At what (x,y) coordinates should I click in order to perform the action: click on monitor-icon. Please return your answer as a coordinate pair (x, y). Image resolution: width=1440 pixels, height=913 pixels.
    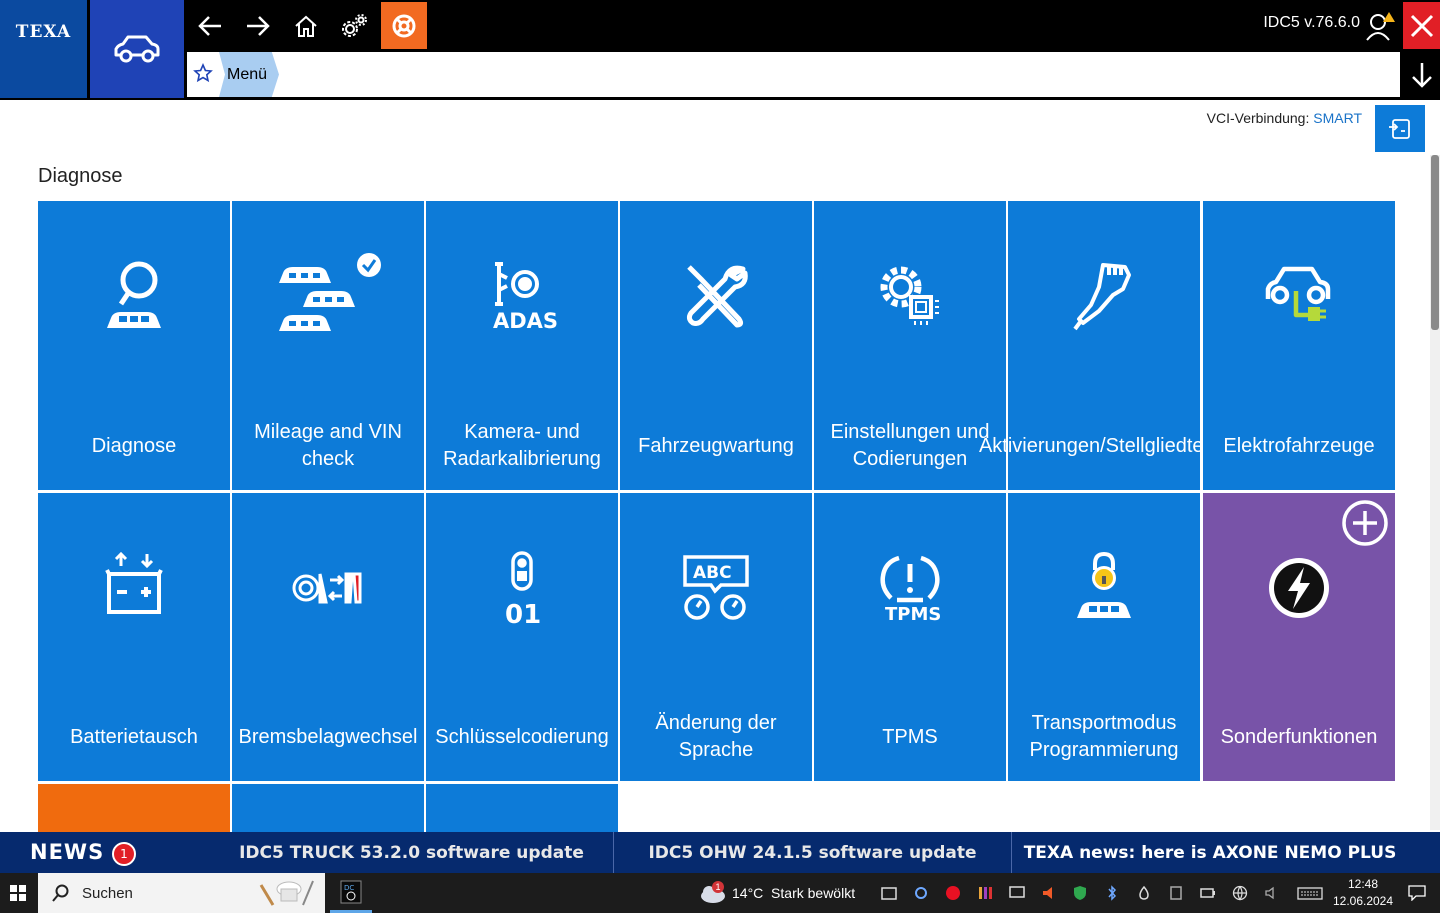
    Looking at the image, I should click on (1017, 892).